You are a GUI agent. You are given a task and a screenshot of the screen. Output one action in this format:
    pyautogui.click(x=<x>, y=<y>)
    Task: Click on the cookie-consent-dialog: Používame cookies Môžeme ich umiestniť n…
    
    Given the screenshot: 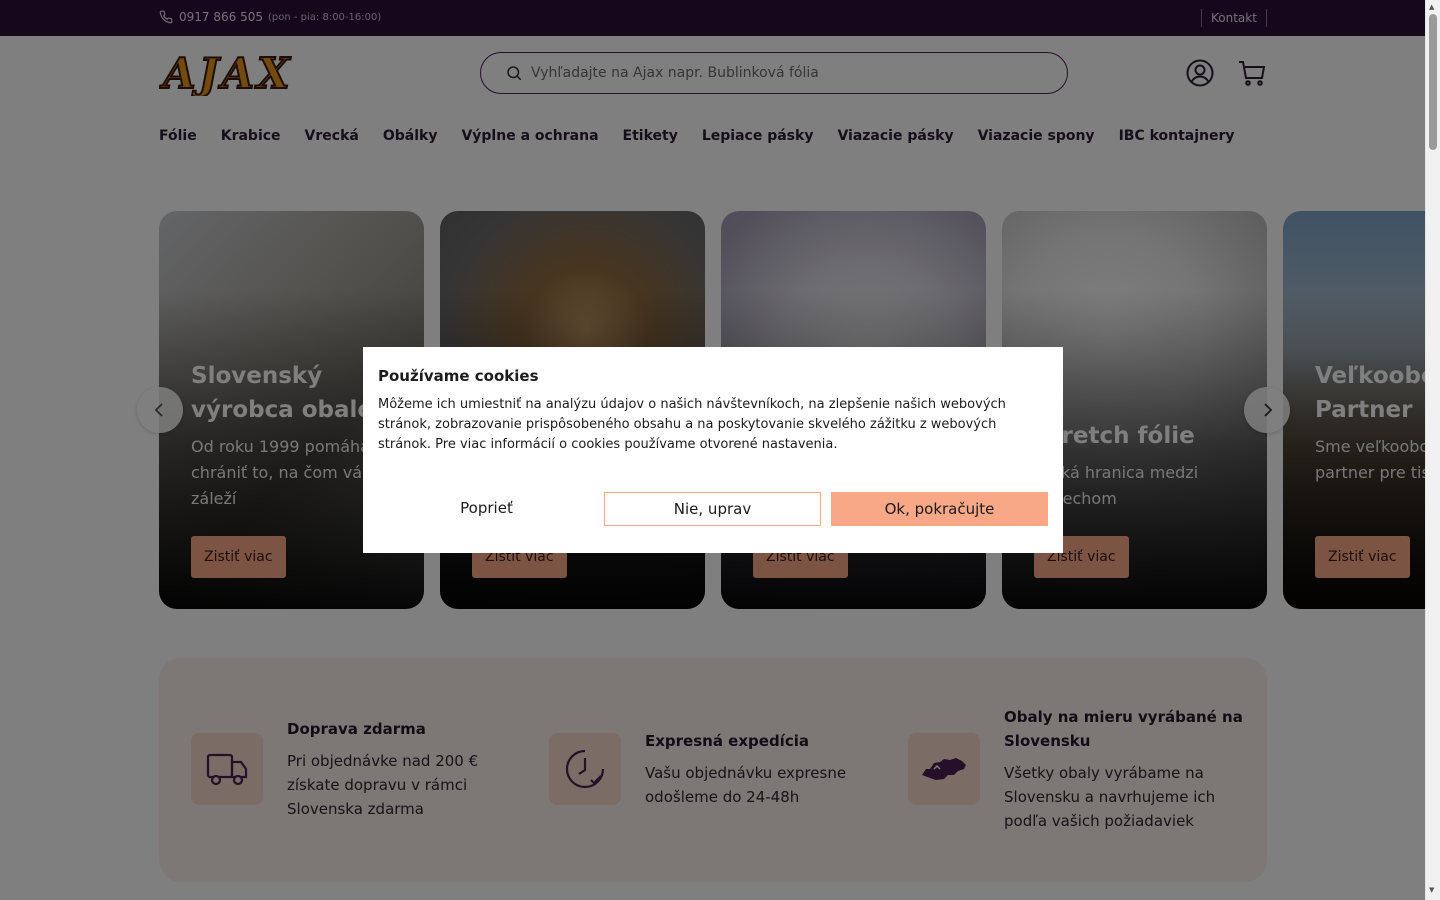 What is the action you would take?
    pyautogui.click(x=713, y=450)
    